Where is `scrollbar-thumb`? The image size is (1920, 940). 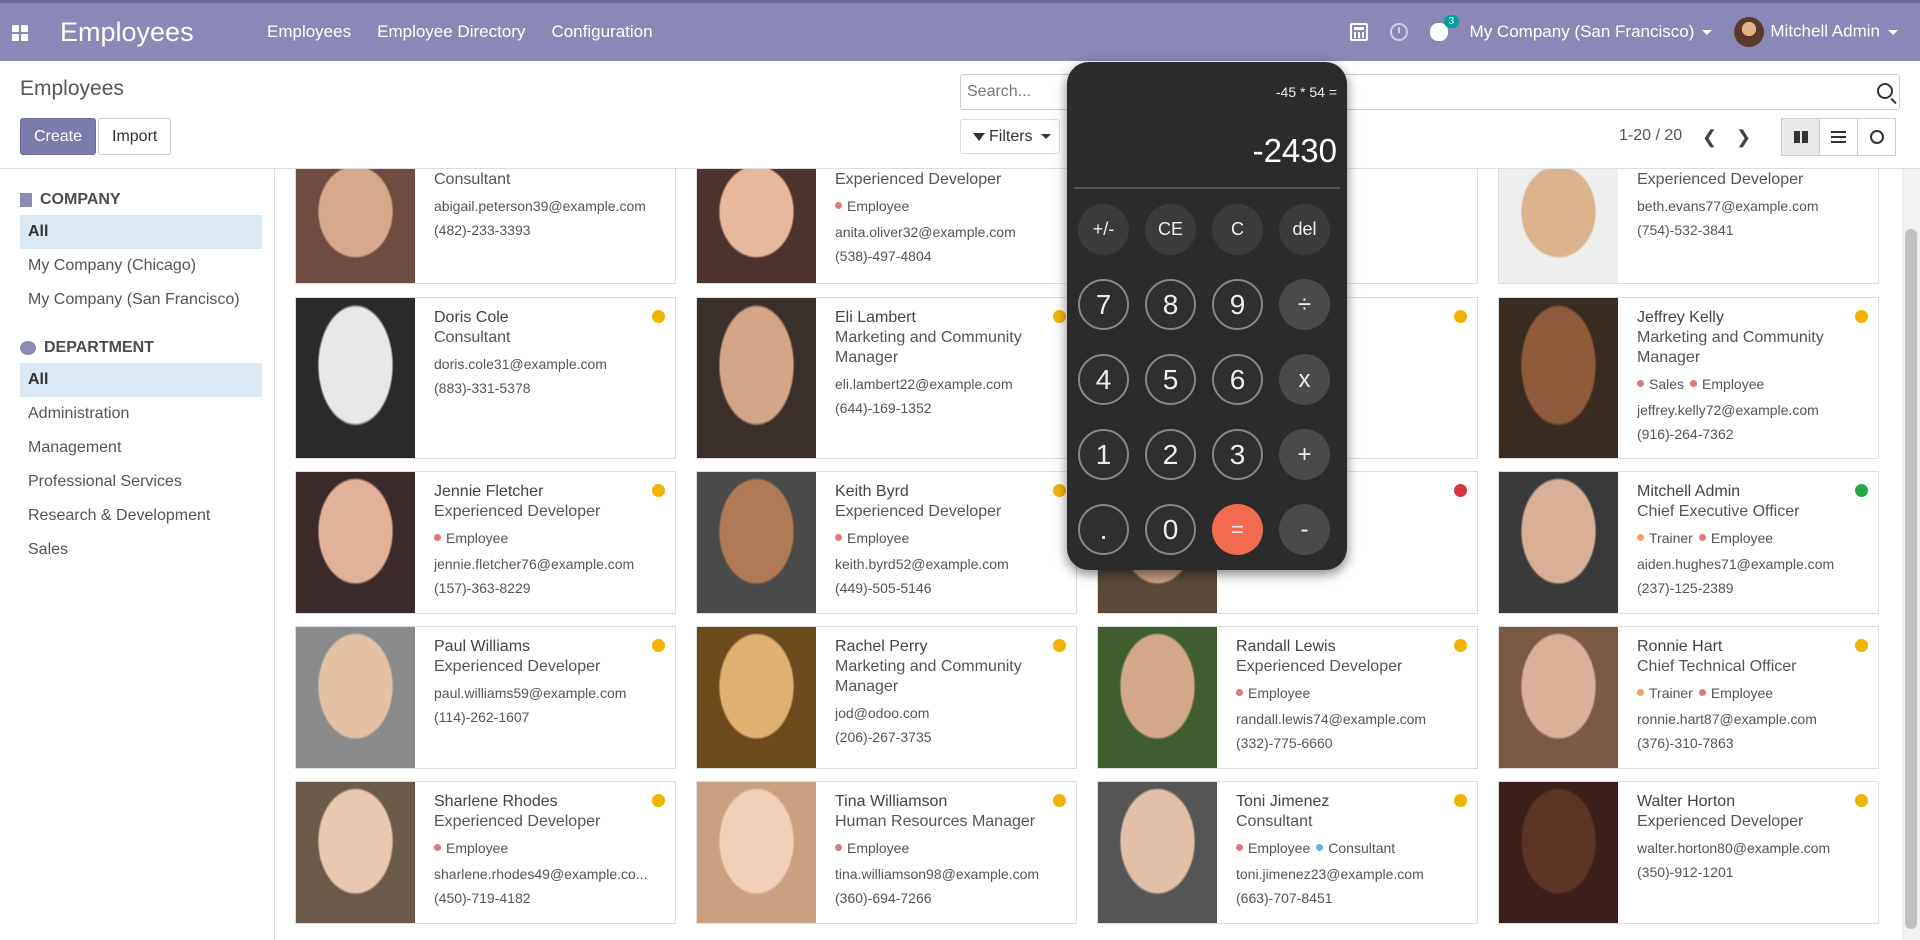 scrollbar-thumb is located at coordinates (1911, 579).